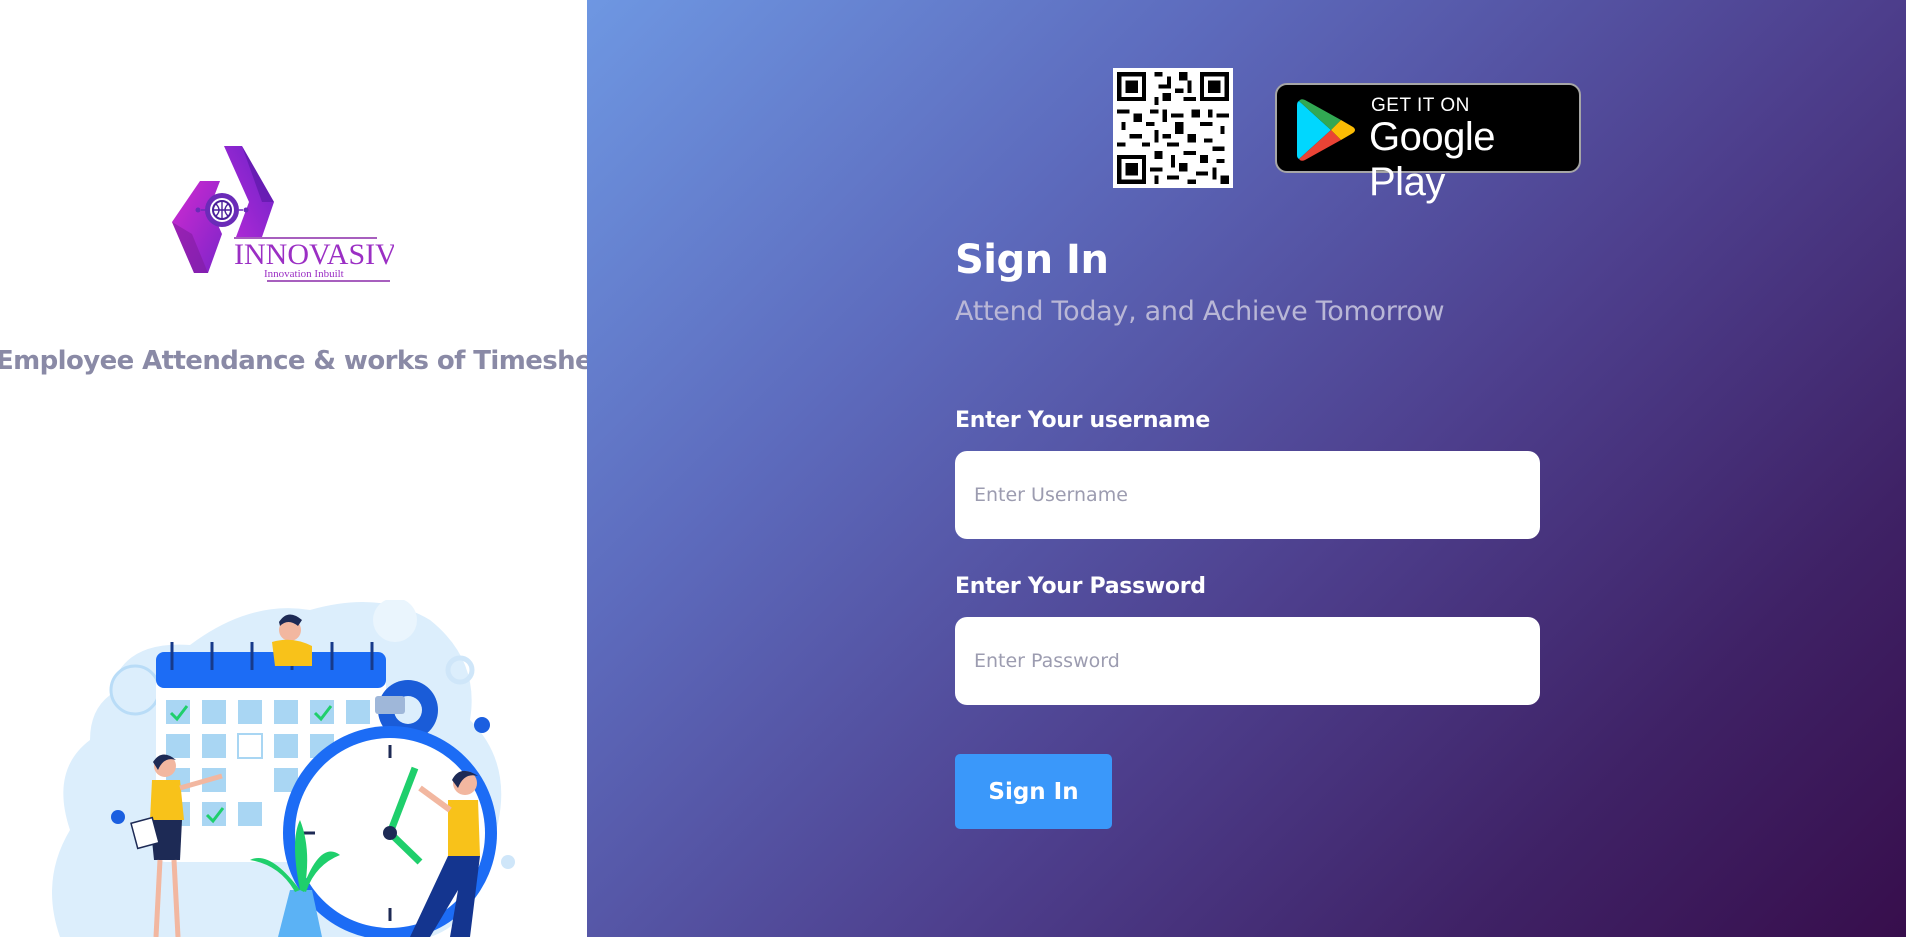 Image resolution: width=1906 pixels, height=937 pixels. What do you see at coordinates (1432, 159) in the screenshot?
I see `badge-main-text: Google Play` at bounding box center [1432, 159].